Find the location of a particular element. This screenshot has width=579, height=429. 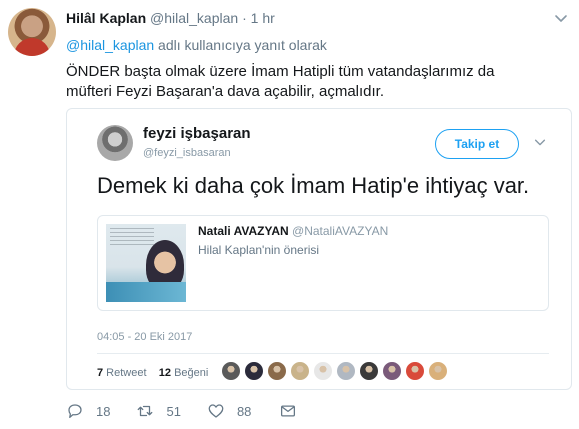

like-count: 12 is located at coordinates (165, 373).